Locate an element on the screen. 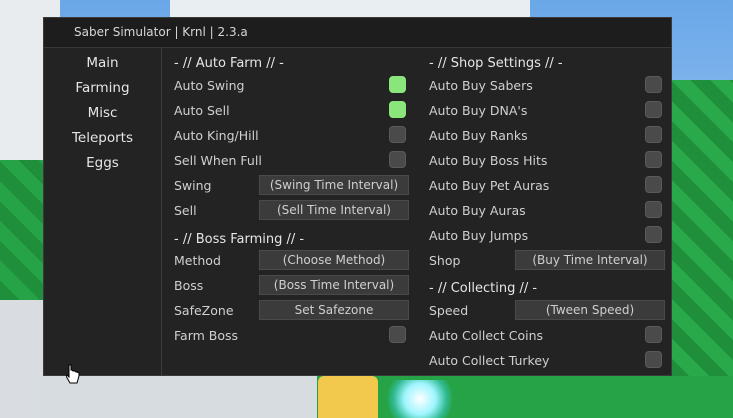 The height and width of the screenshot is (418, 733). safezone-label: SafeZone is located at coordinates (204, 310).